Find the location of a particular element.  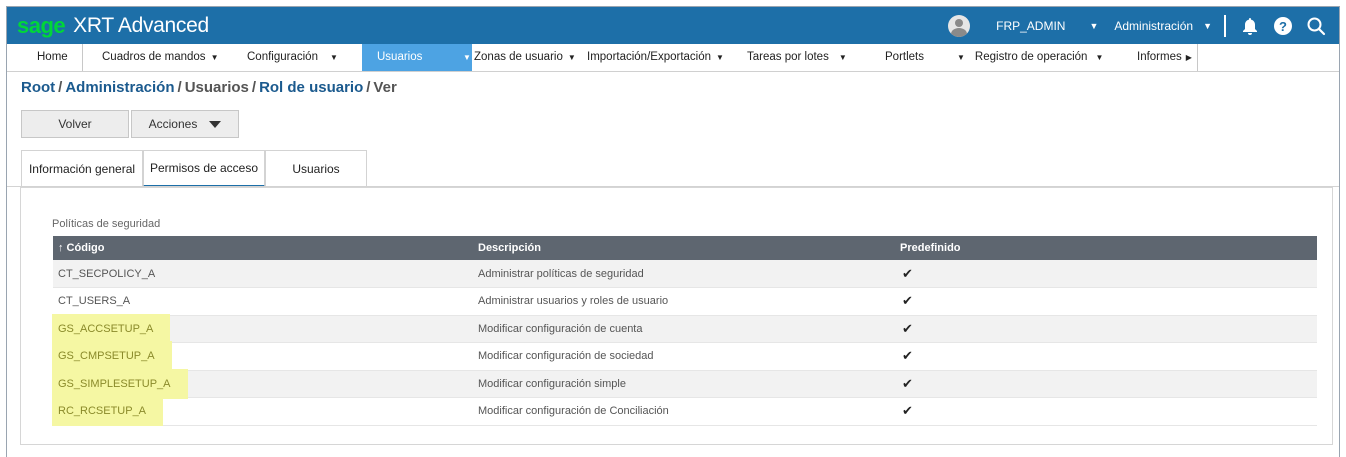

breadcrumb-usuarios: Usuarios is located at coordinates (216, 87).